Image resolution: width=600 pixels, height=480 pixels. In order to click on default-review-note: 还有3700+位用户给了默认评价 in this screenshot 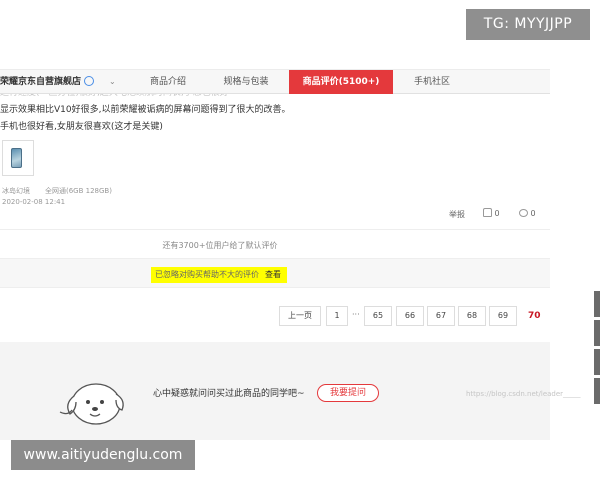, I will do `click(220, 245)`.